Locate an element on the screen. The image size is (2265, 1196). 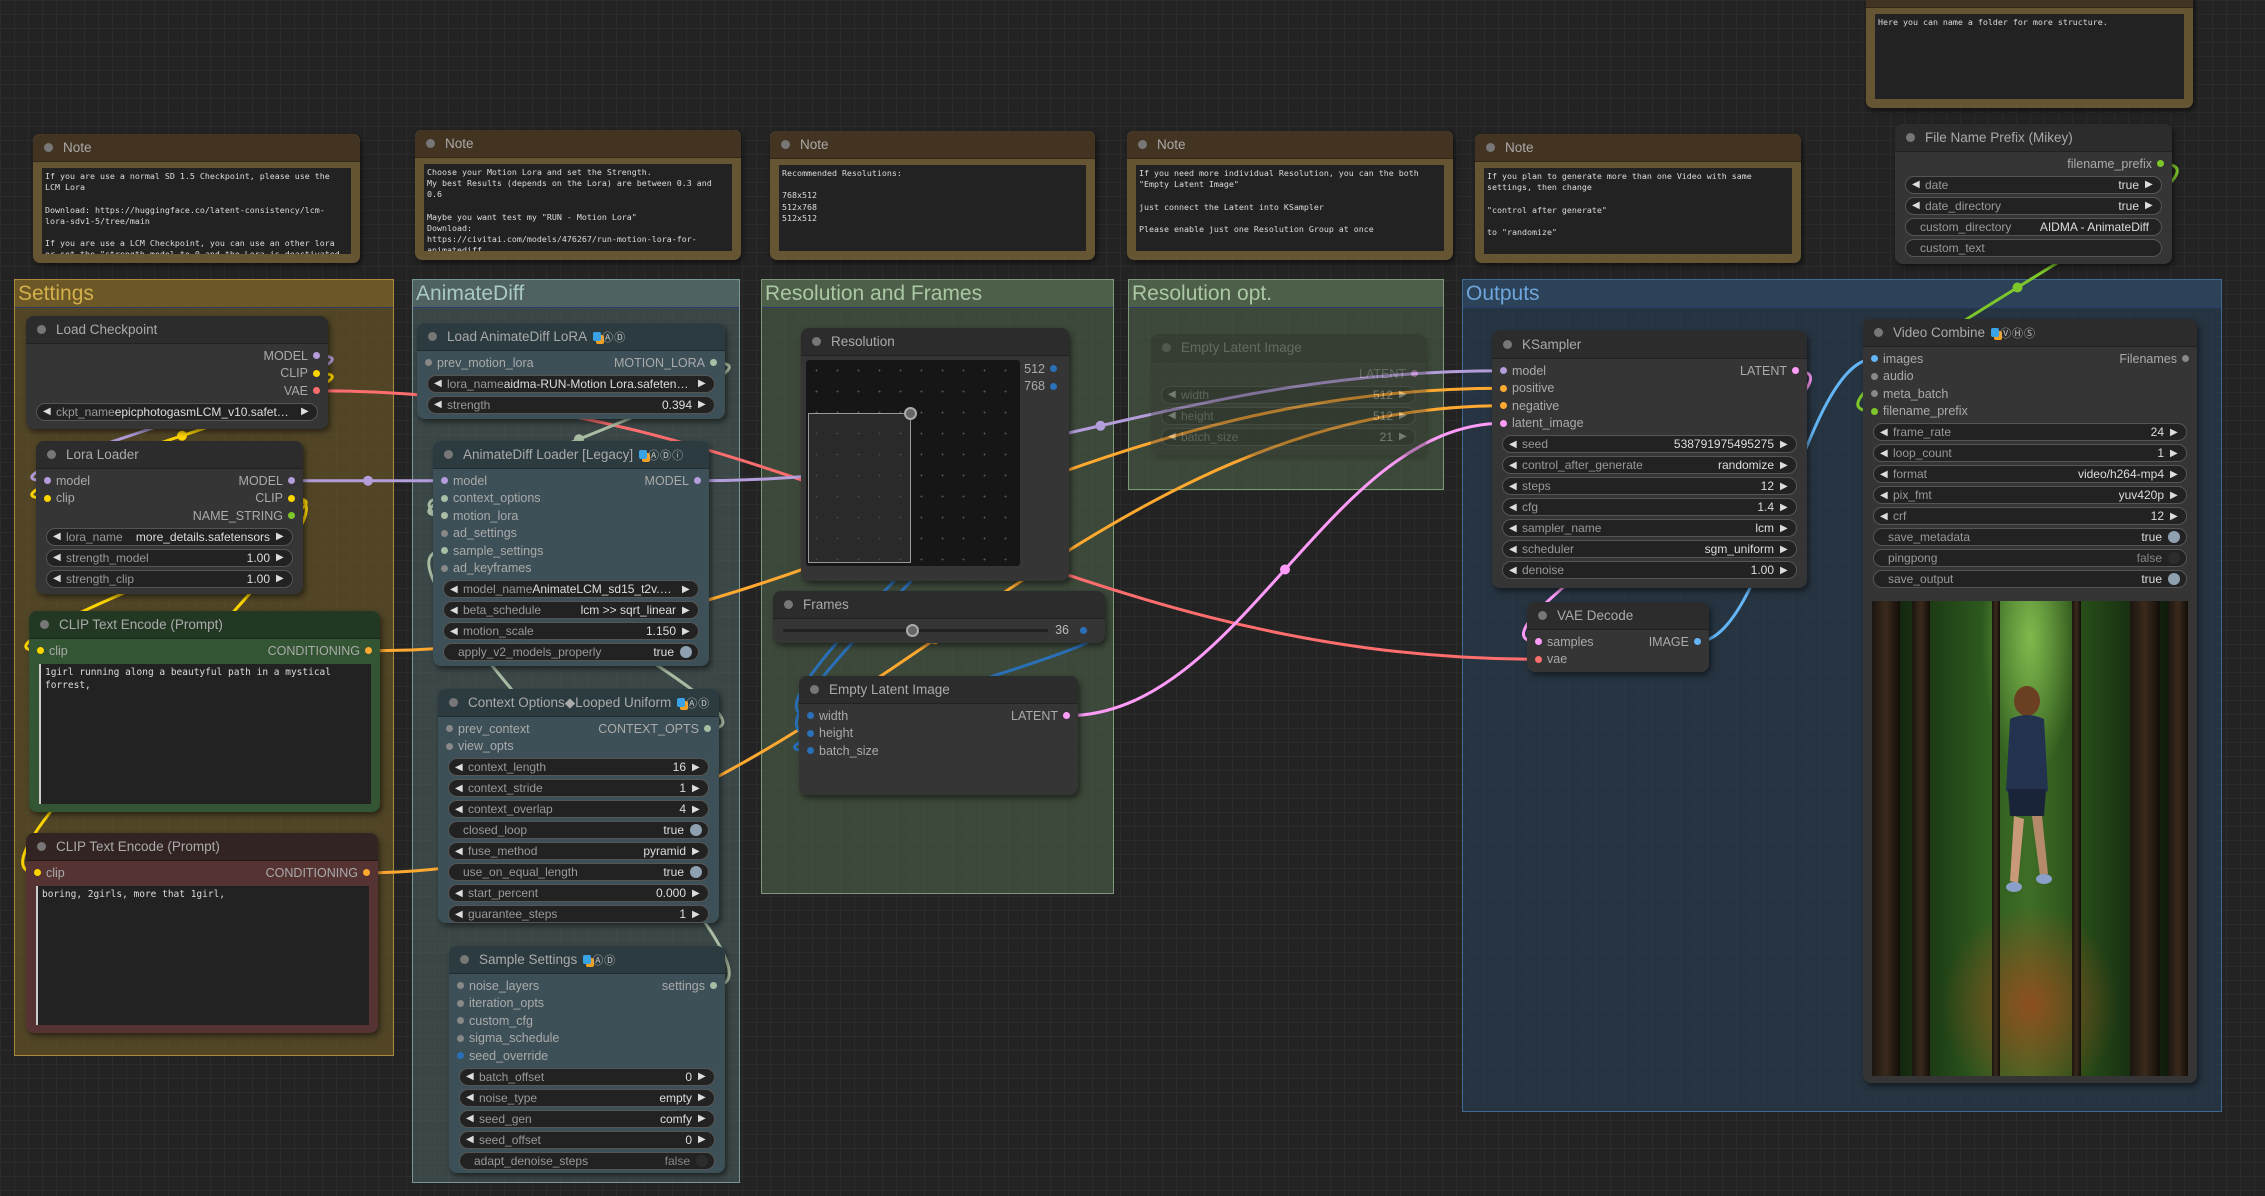
widget-cfg: ◀ cfg 1.4 ▶ is located at coordinates (1649, 507).